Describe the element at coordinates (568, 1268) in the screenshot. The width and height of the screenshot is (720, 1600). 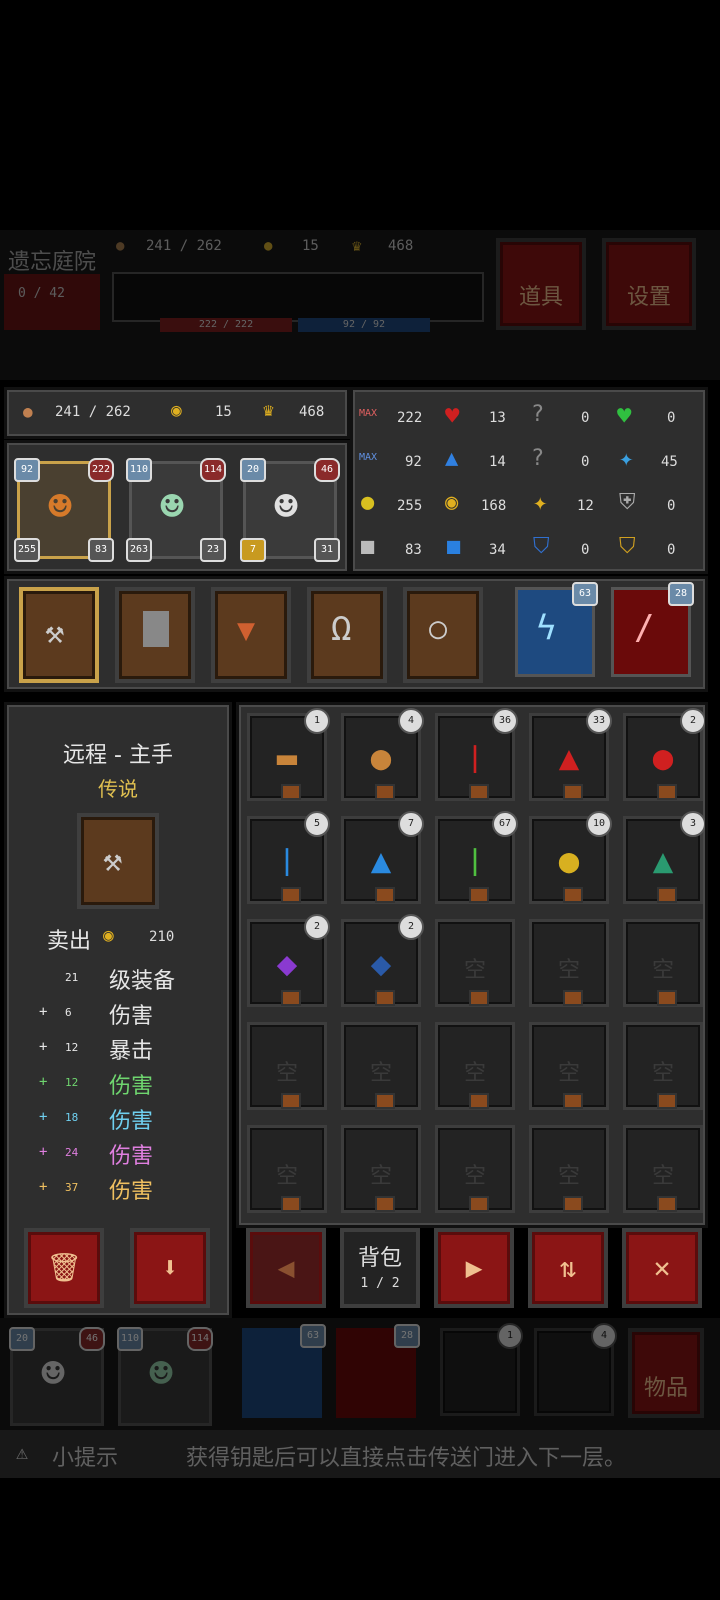
I see `sort-button: ⇅` at that location.